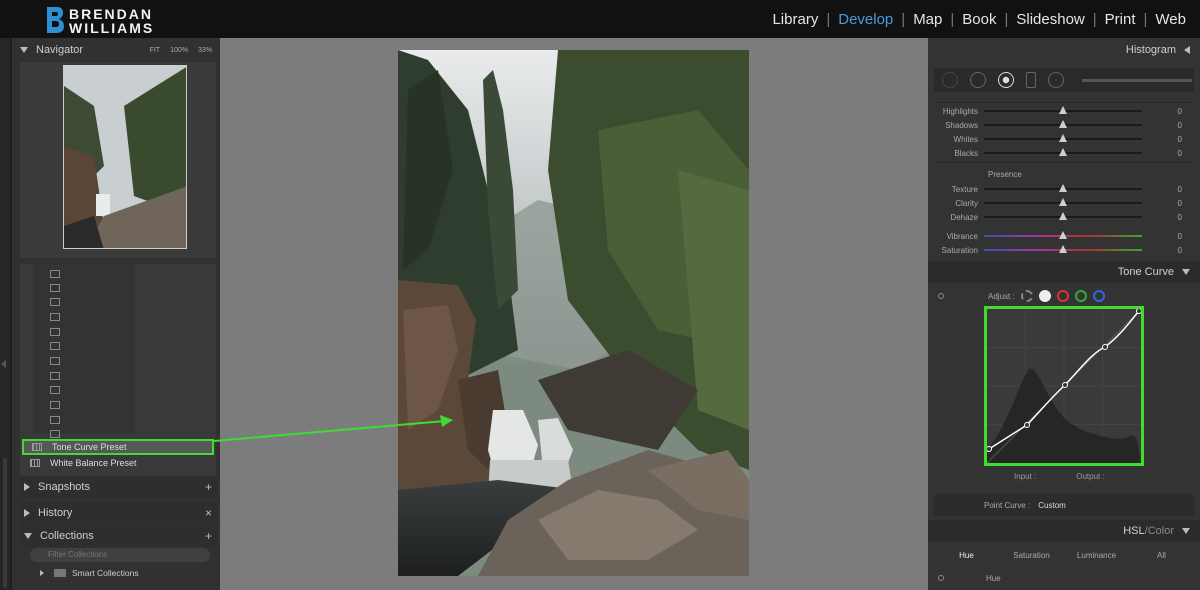 This screenshot has height=590, width=1200. I want to click on tab-all: All, so click(1161, 555).